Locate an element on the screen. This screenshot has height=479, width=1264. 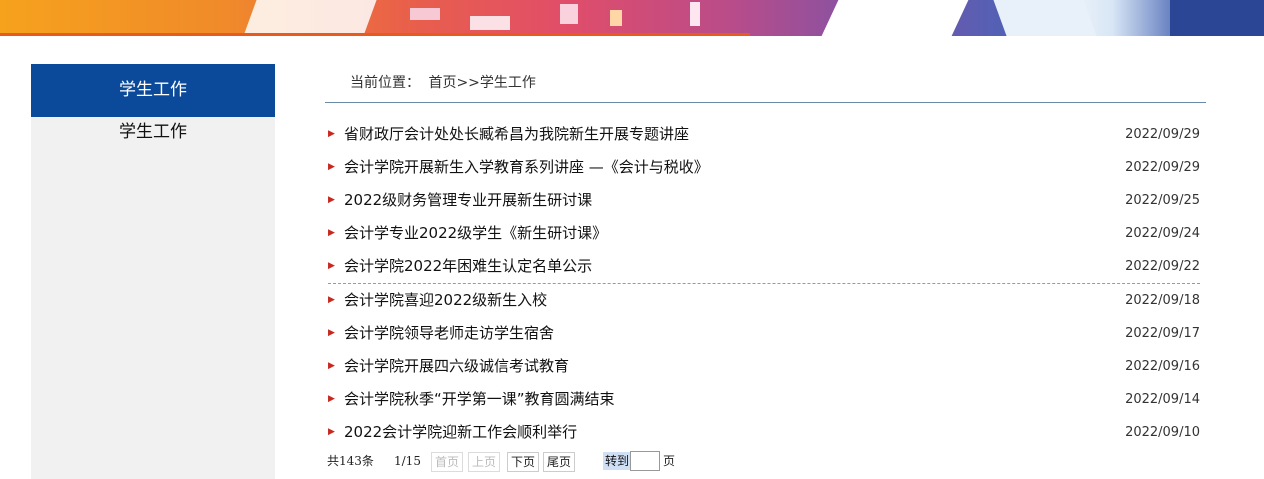
list-item: ▶ 2022会计学院迎新工作会顺利举行 2022/09/10 is located at coordinates (764, 432).